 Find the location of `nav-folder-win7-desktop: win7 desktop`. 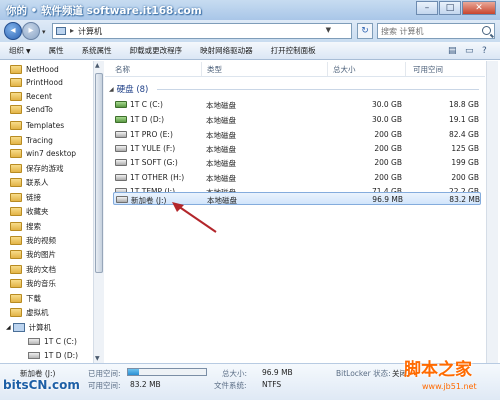

nav-folder-win7-desktop: win7 desktop is located at coordinates (43, 153).